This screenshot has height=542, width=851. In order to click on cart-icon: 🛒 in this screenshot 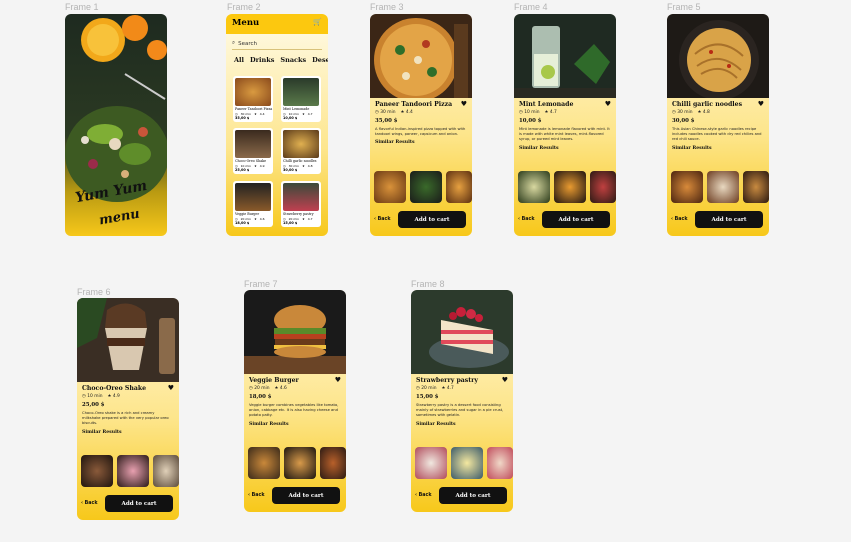, I will do `click(317, 22)`.